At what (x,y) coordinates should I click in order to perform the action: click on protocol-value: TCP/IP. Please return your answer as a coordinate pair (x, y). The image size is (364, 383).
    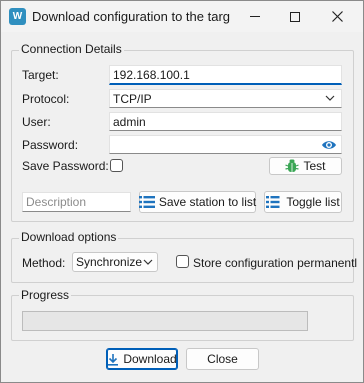
    Looking at the image, I should click on (132, 99).